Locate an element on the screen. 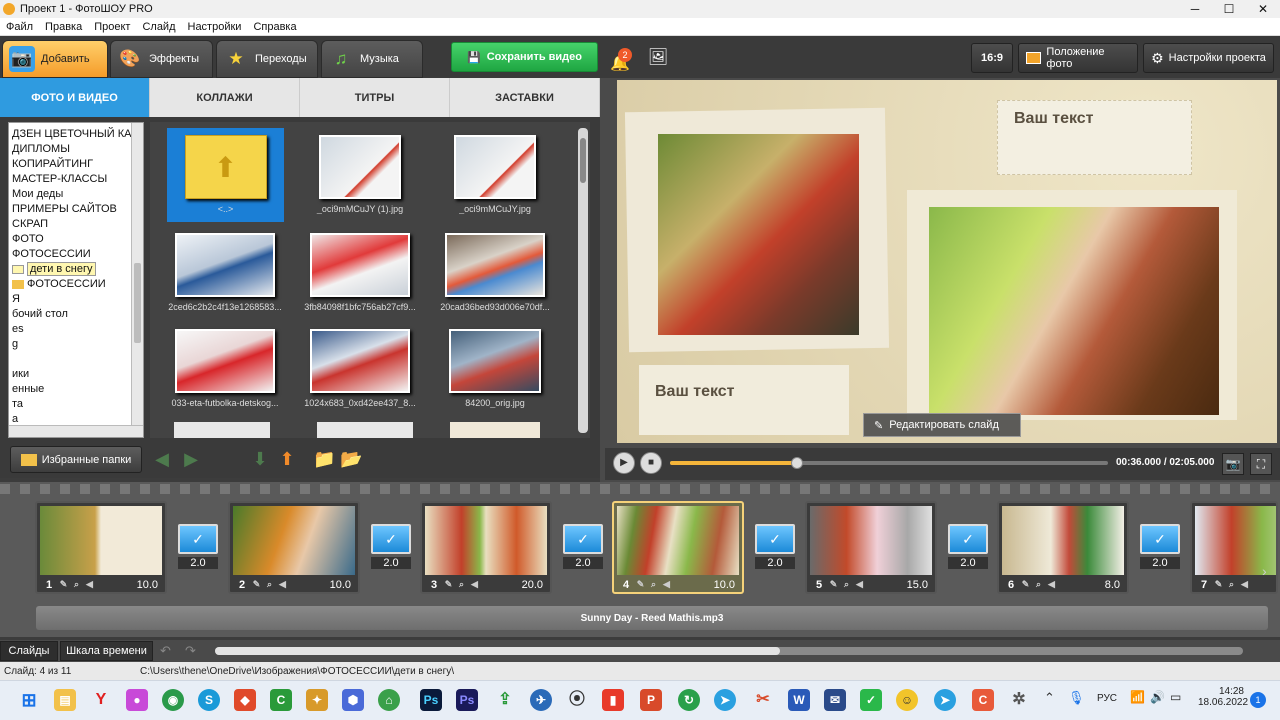 This screenshot has width=1280, height=720. forward-arrow-icon: ▶ is located at coordinates (191, 459).